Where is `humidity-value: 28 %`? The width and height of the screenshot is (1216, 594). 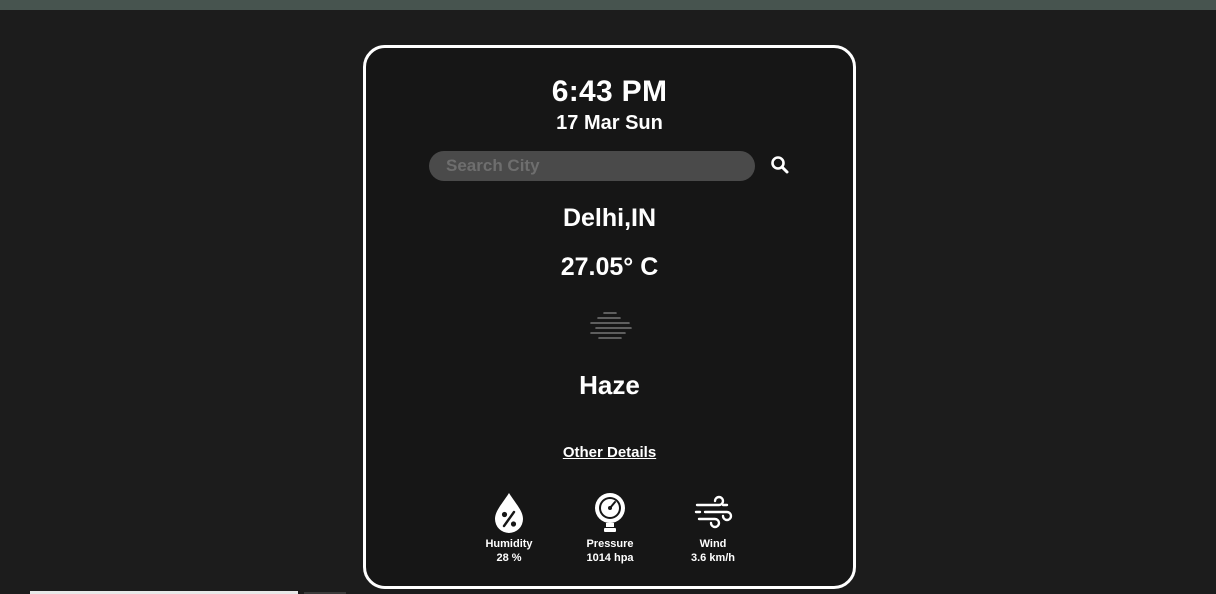 humidity-value: 28 % is located at coordinates (509, 558).